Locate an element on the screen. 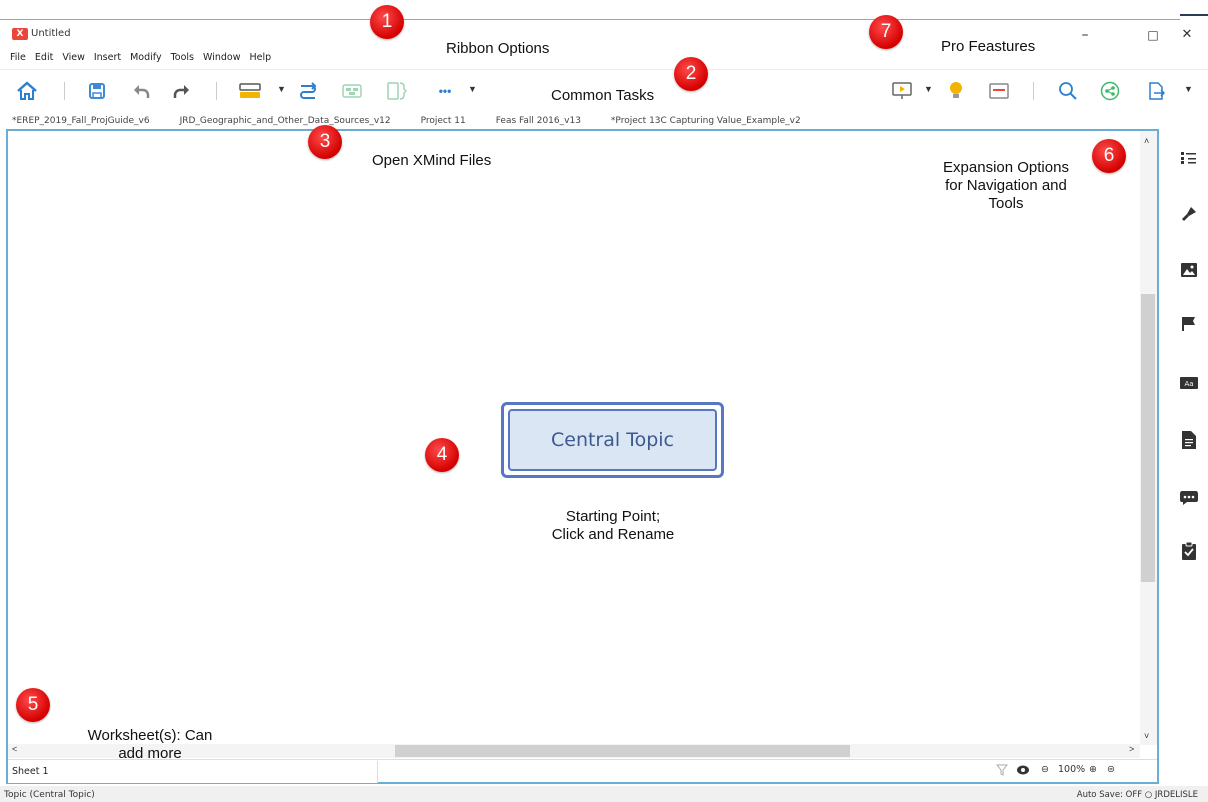  topic-style-icon is located at coordinates (250, 91).